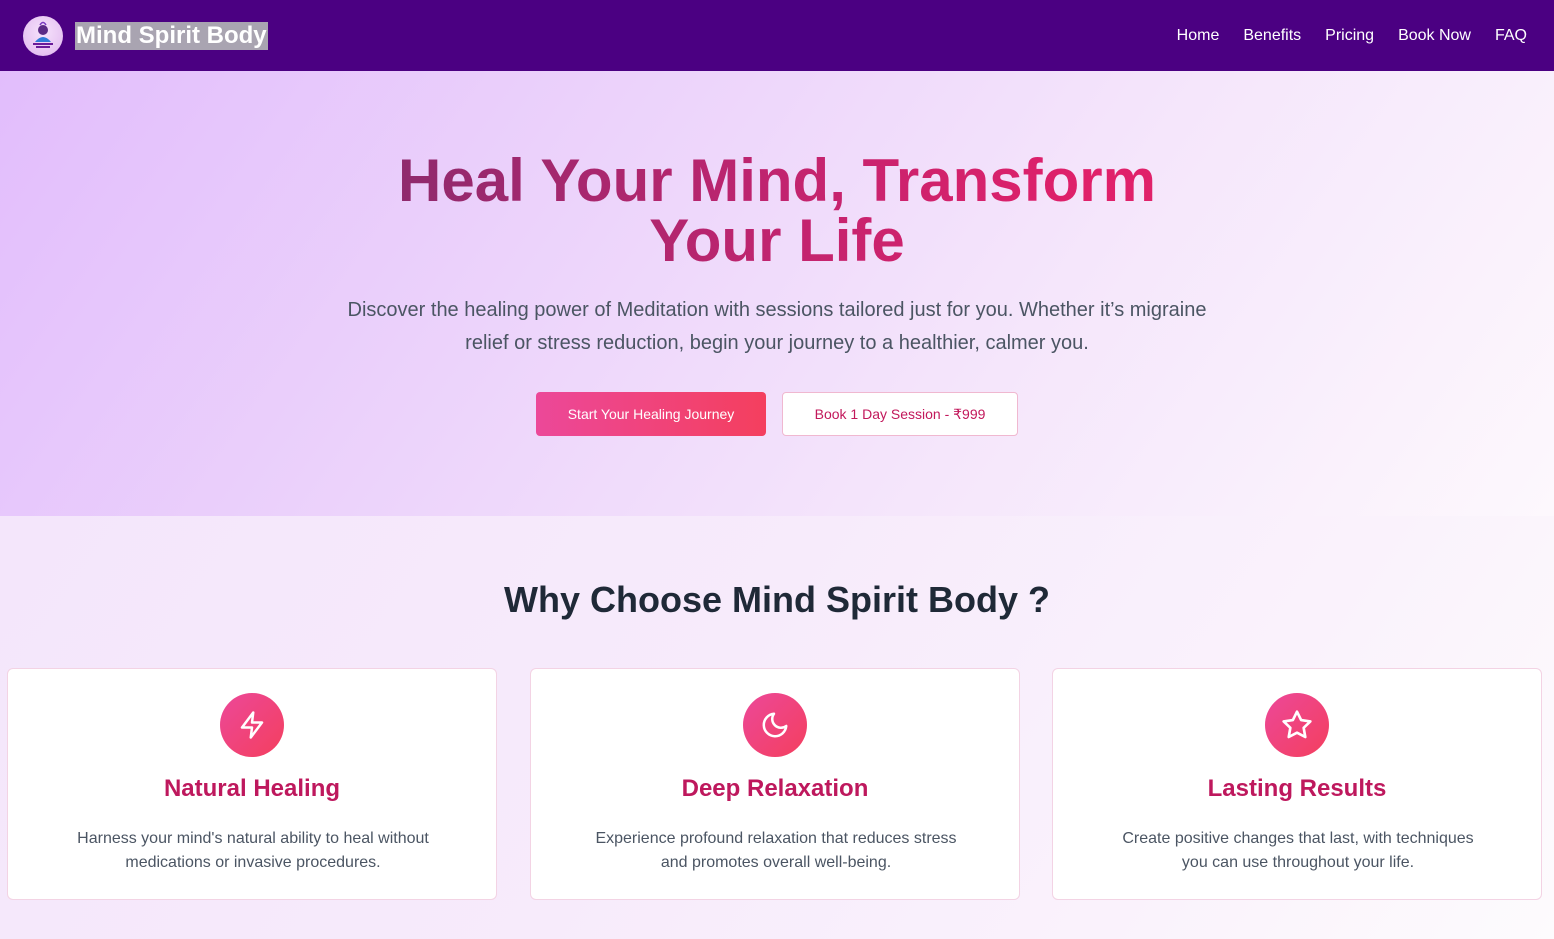 The width and height of the screenshot is (1554, 939). Describe the element at coordinates (651, 414) in the screenshot. I see `start-journey-button: Start Your Healing Journey` at that location.